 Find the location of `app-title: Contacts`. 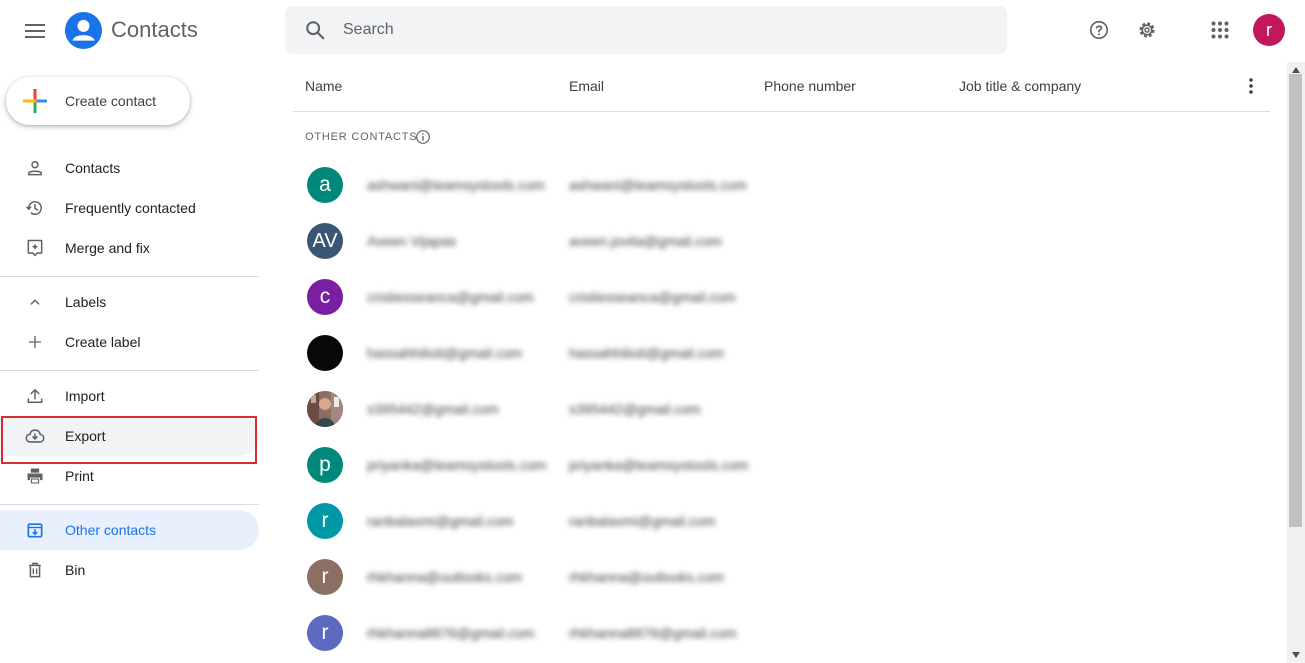

app-title: Contacts is located at coordinates (154, 29).